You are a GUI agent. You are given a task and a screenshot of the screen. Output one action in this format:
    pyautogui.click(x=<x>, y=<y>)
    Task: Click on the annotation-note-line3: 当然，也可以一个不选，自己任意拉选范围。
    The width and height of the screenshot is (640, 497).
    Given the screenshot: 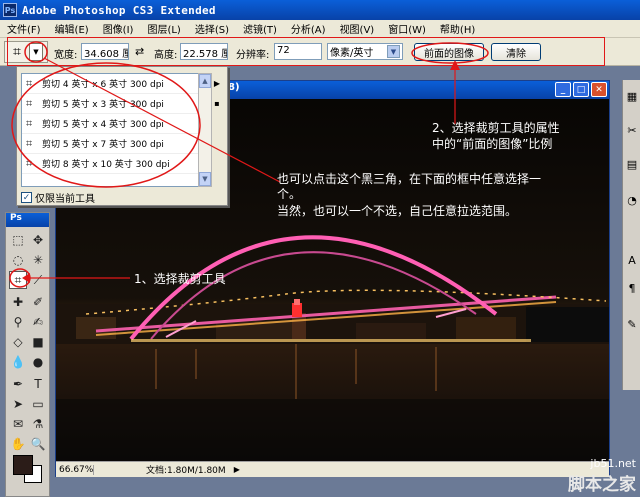 What is the action you would take?
    pyautogui.click(x=397, y=211)
    